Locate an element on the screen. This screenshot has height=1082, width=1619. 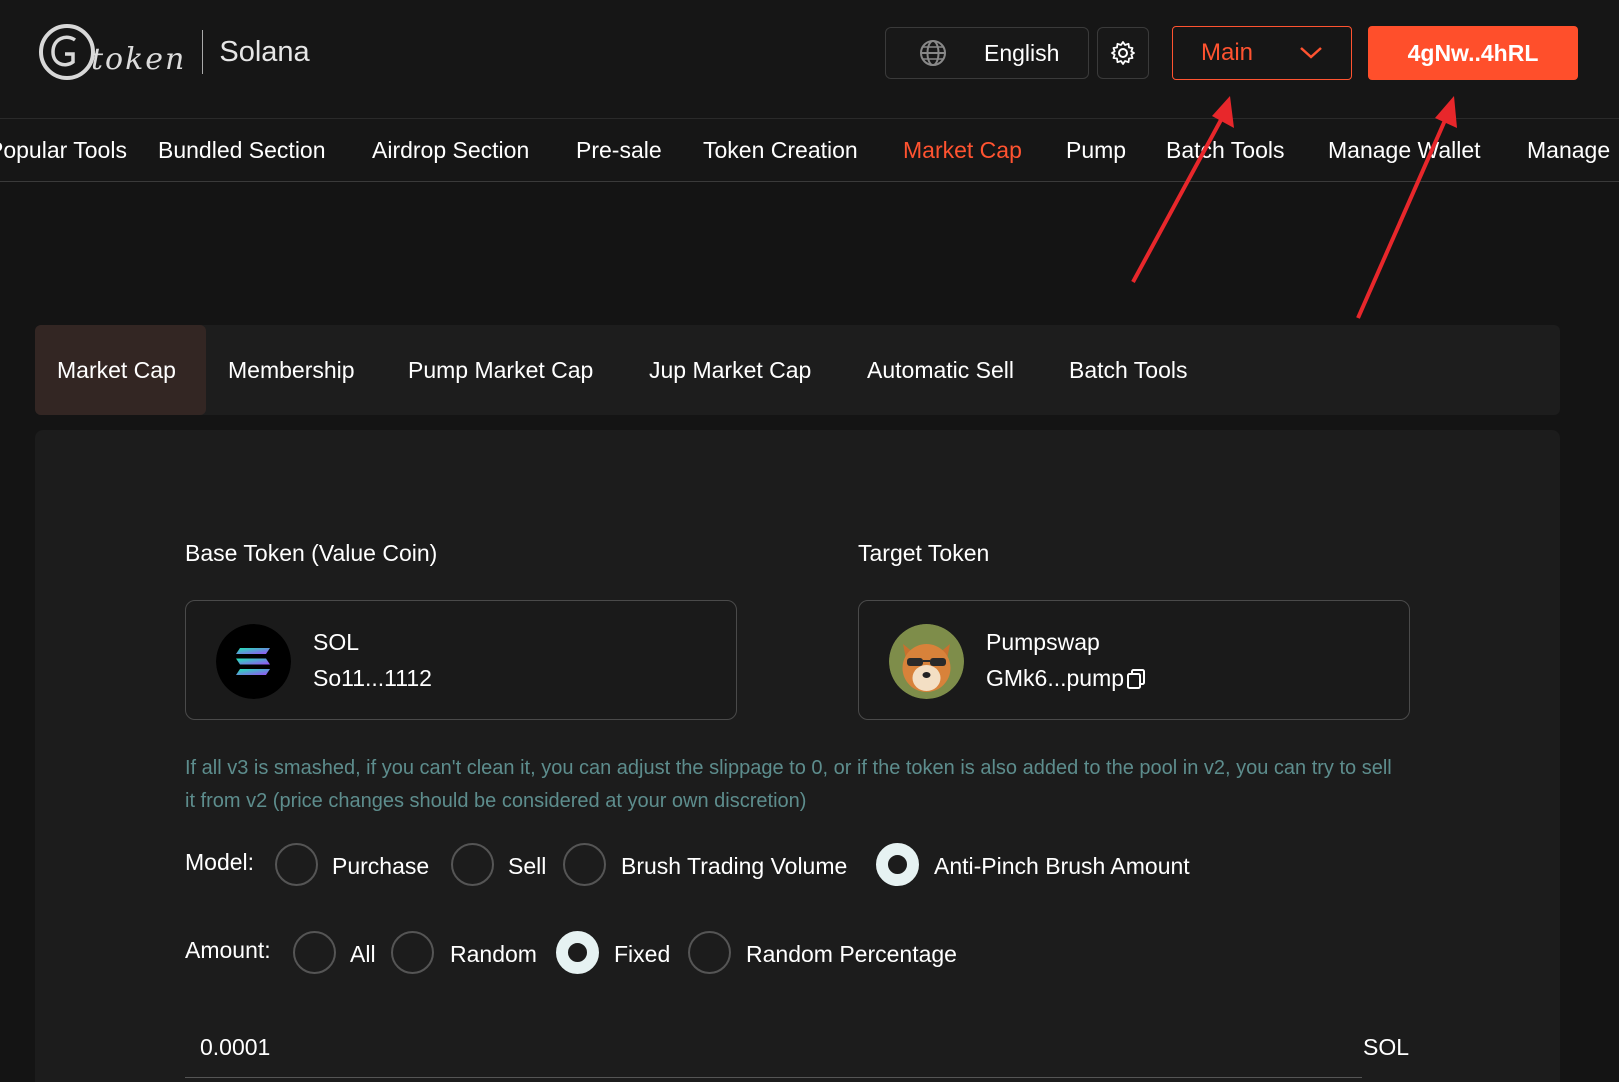
chevron-down-icon is located at coordinates (1311, 53).